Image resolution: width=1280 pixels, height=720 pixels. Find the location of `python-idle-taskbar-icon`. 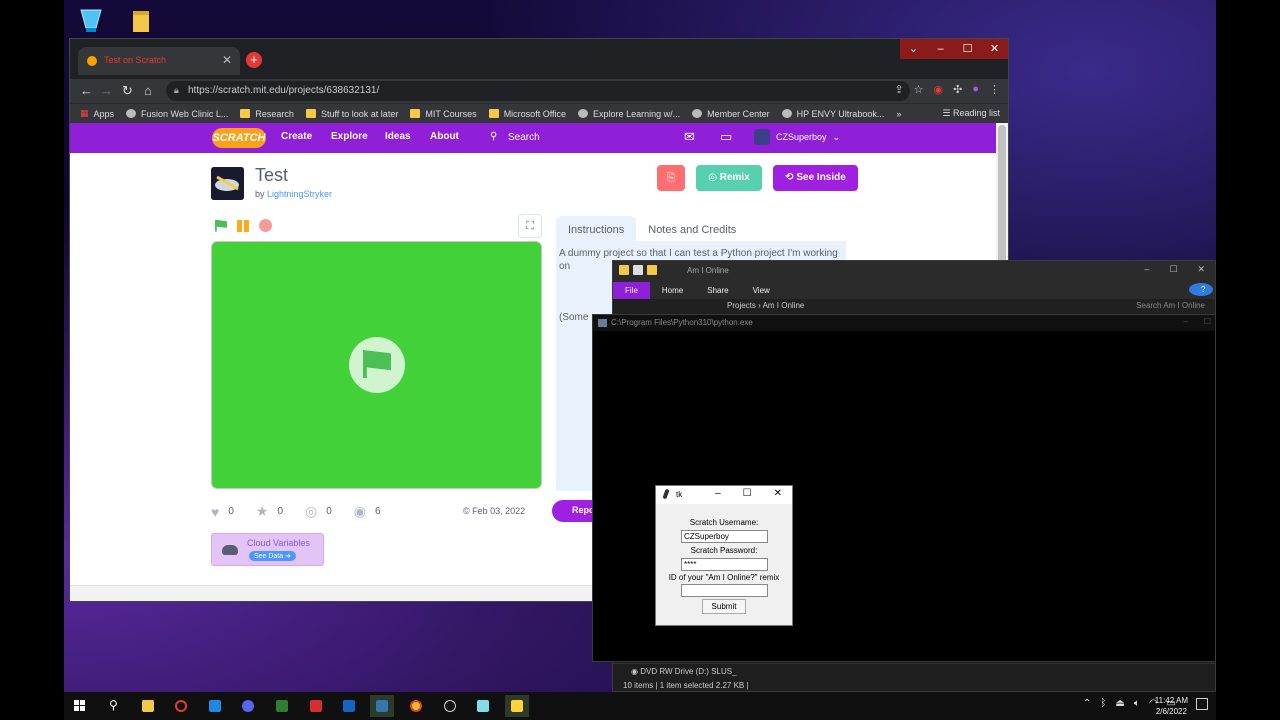

python-idle-taskbar-icon is located at coordinates (517, 706).